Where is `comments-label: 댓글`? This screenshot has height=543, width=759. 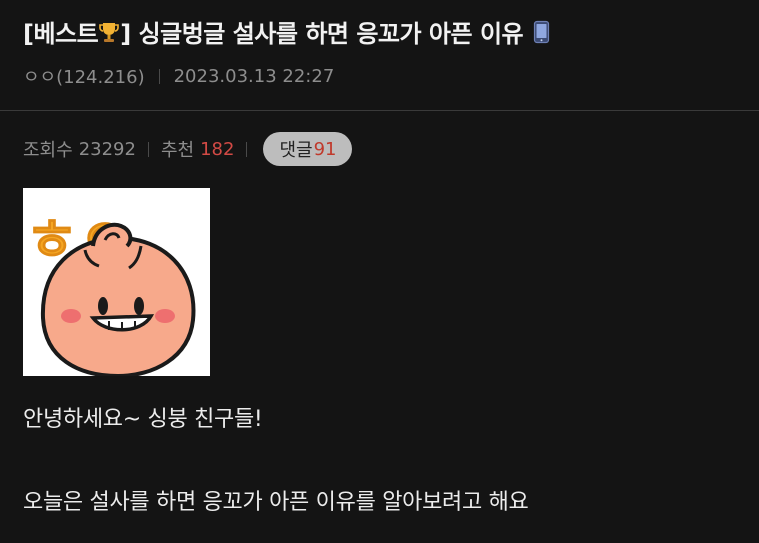 comments-label: 댓글 is located at coordinates (296, 150).